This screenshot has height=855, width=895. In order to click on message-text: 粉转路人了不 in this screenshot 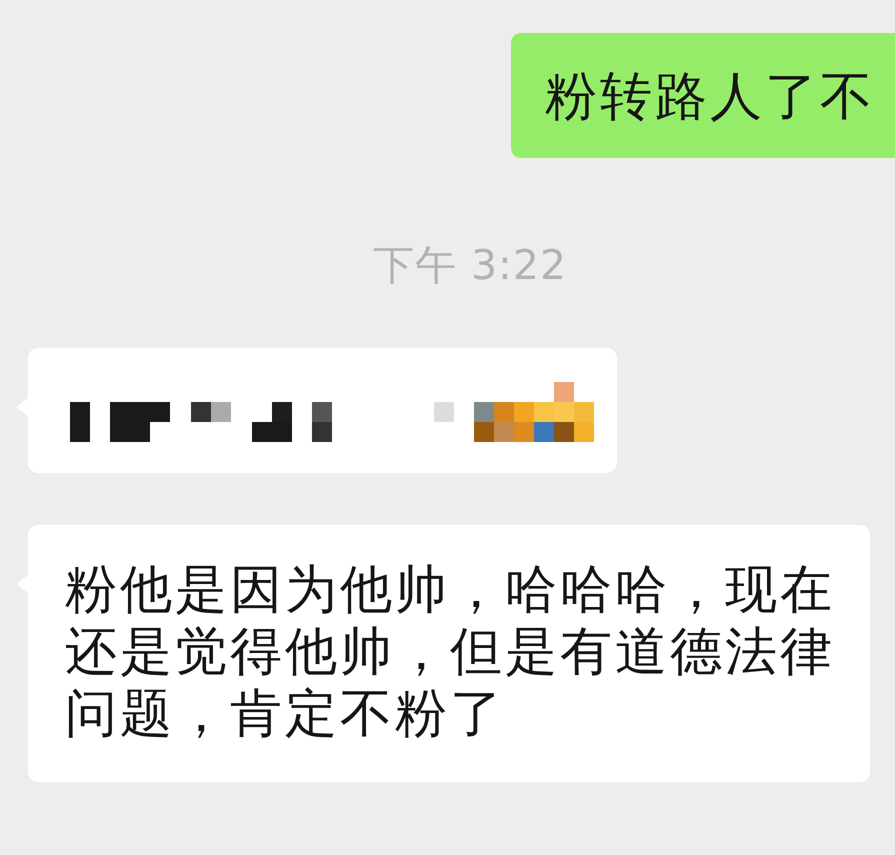, I will do `click(710, 97)`.